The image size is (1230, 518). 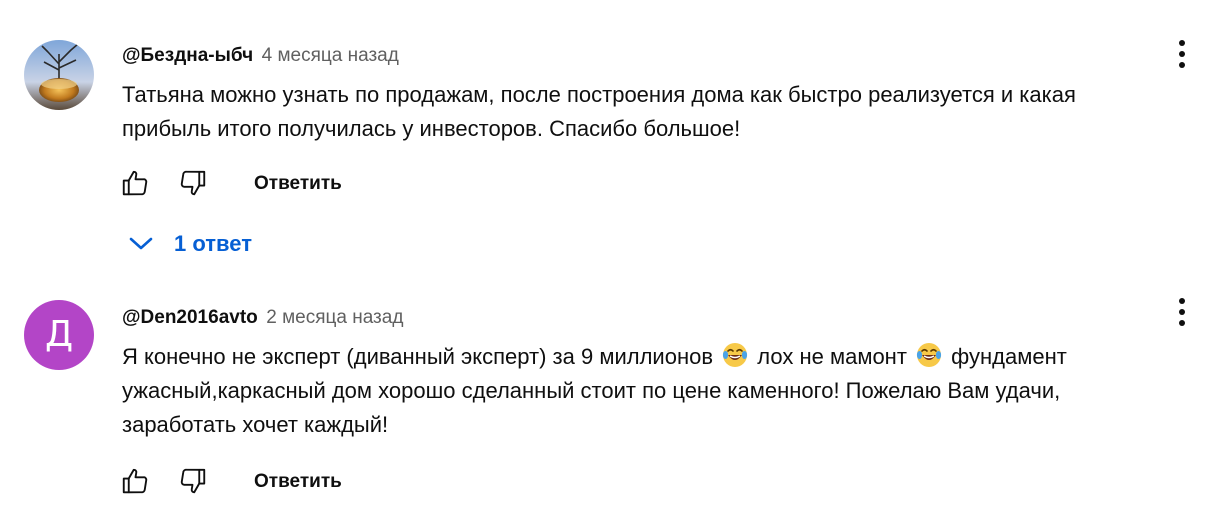 I want to click on avatar, so click(x=59, y=75).